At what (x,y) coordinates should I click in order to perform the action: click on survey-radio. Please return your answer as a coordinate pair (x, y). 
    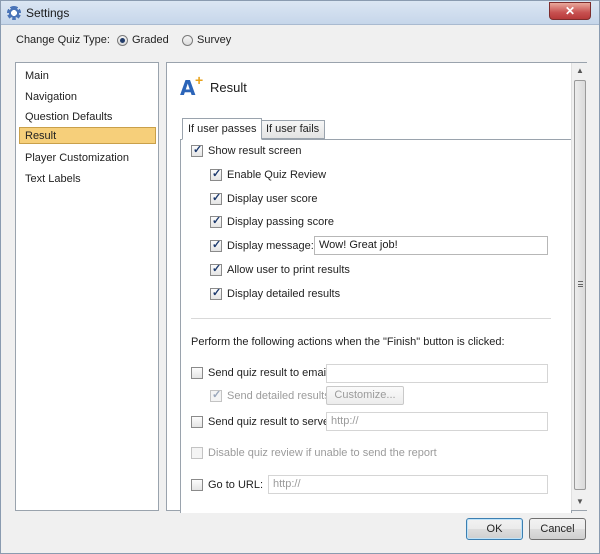
    Looking at the image, I should click on (187, 40).